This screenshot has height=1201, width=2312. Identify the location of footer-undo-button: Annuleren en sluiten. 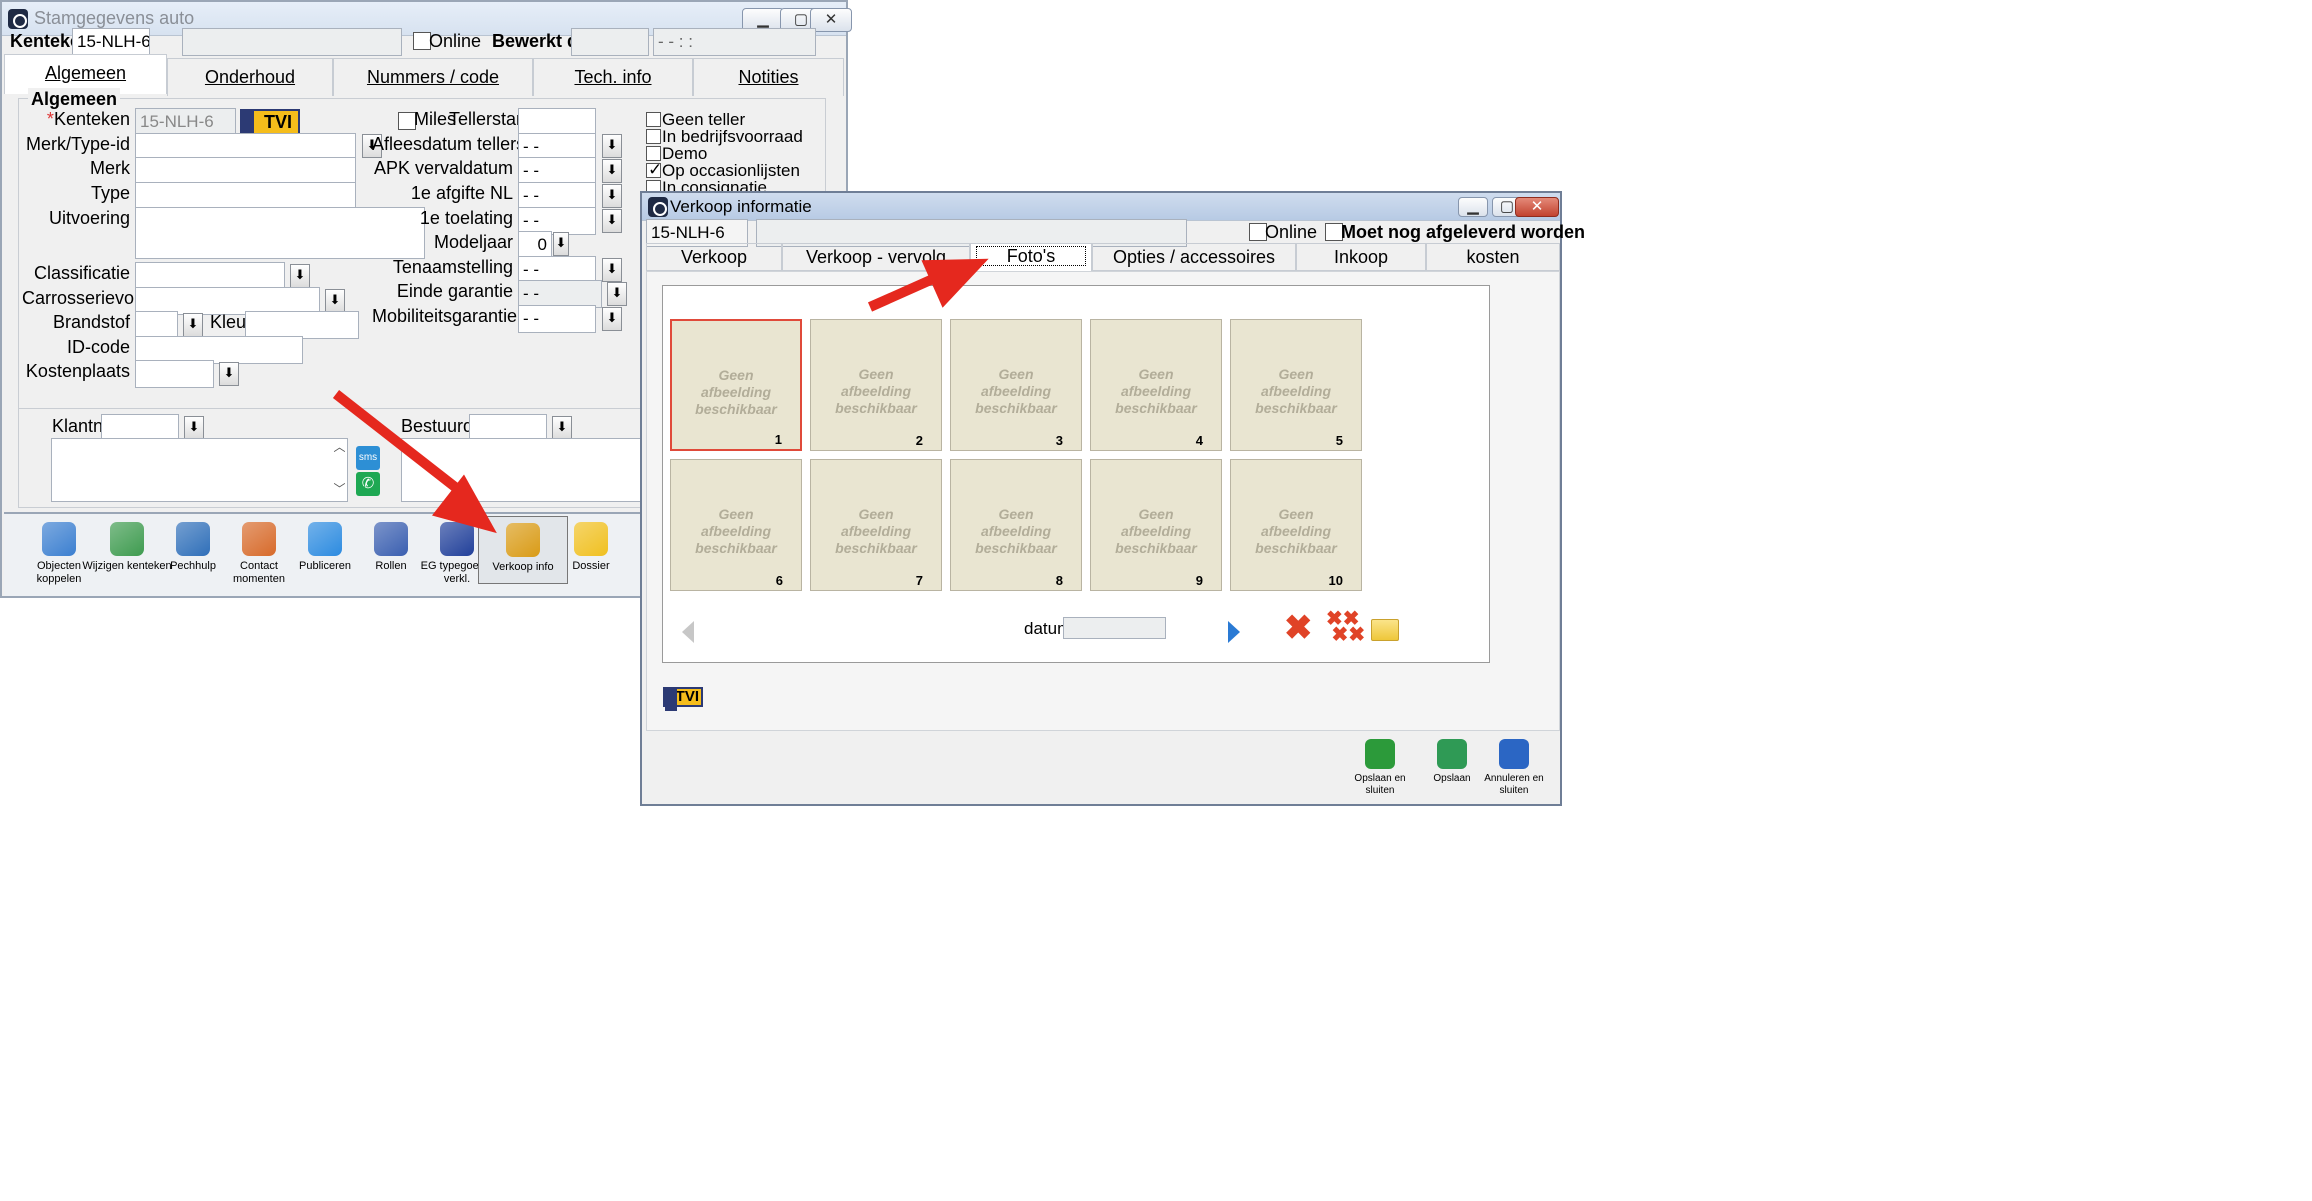
(1514, 765).